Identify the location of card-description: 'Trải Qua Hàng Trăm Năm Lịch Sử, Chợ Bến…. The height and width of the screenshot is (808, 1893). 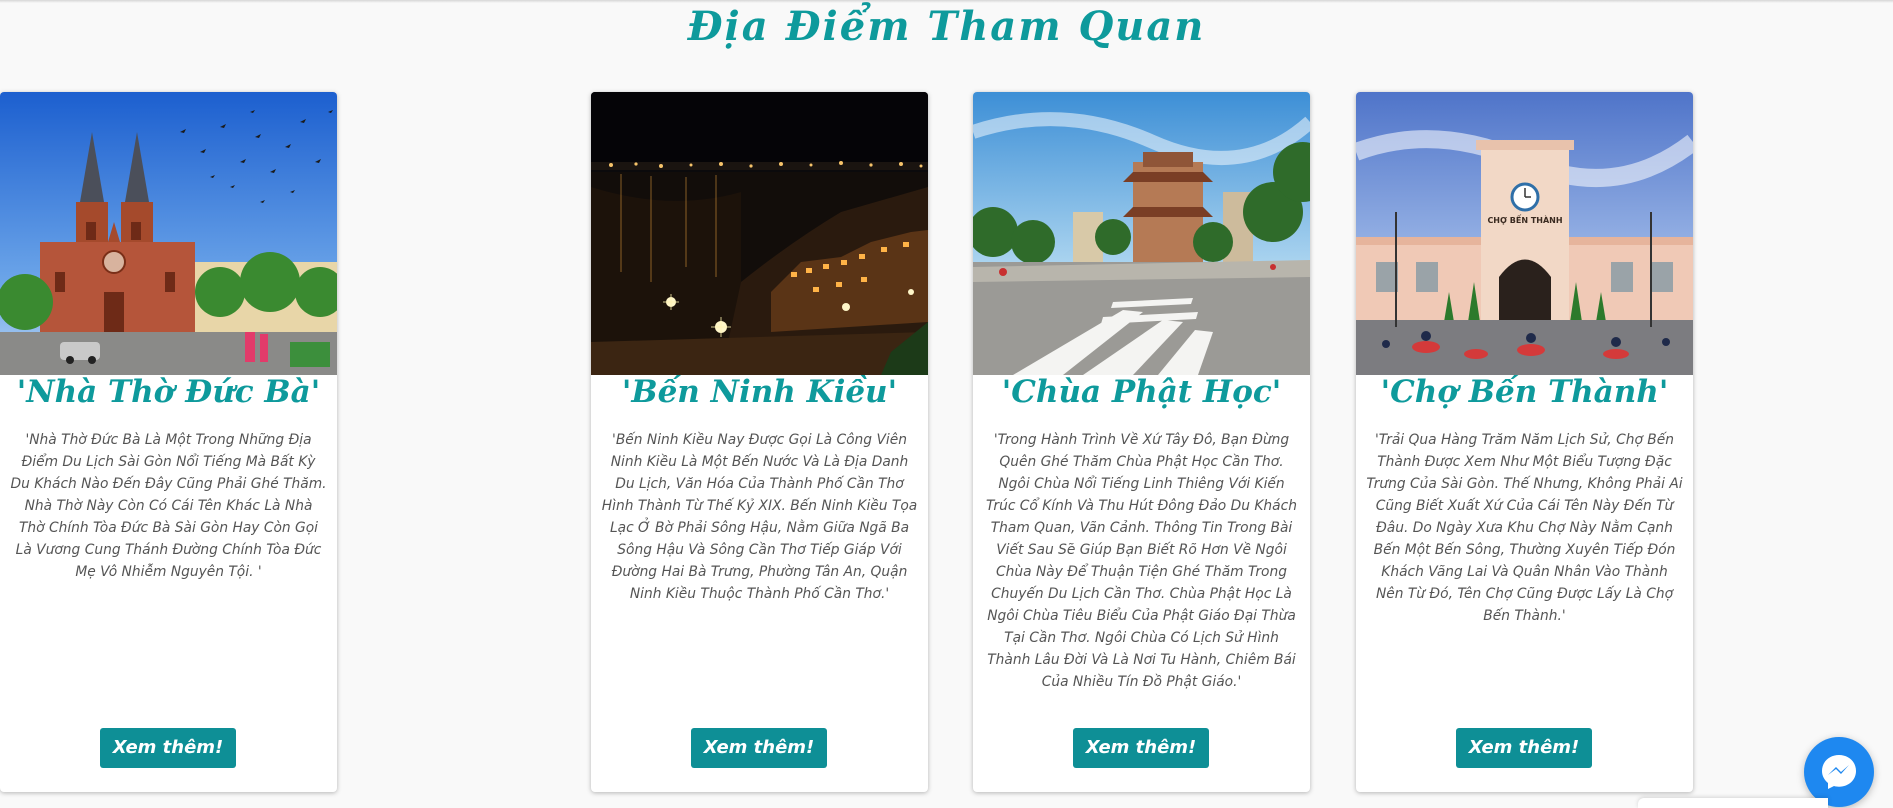
(1524, 528).